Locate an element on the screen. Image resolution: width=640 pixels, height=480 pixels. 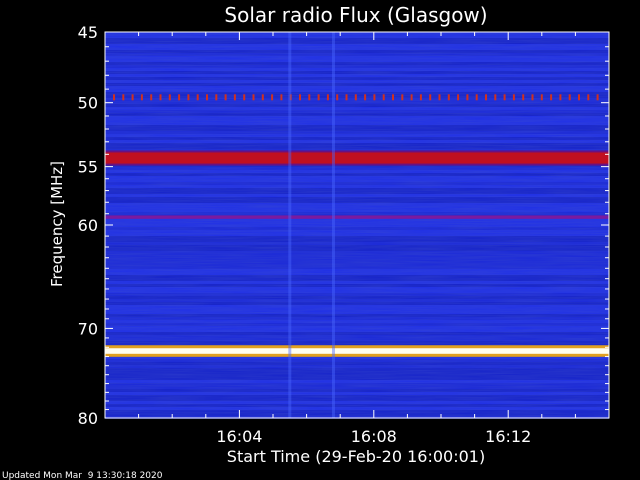
x-tick-label: 16:04 is located at coordinates (239, 436).